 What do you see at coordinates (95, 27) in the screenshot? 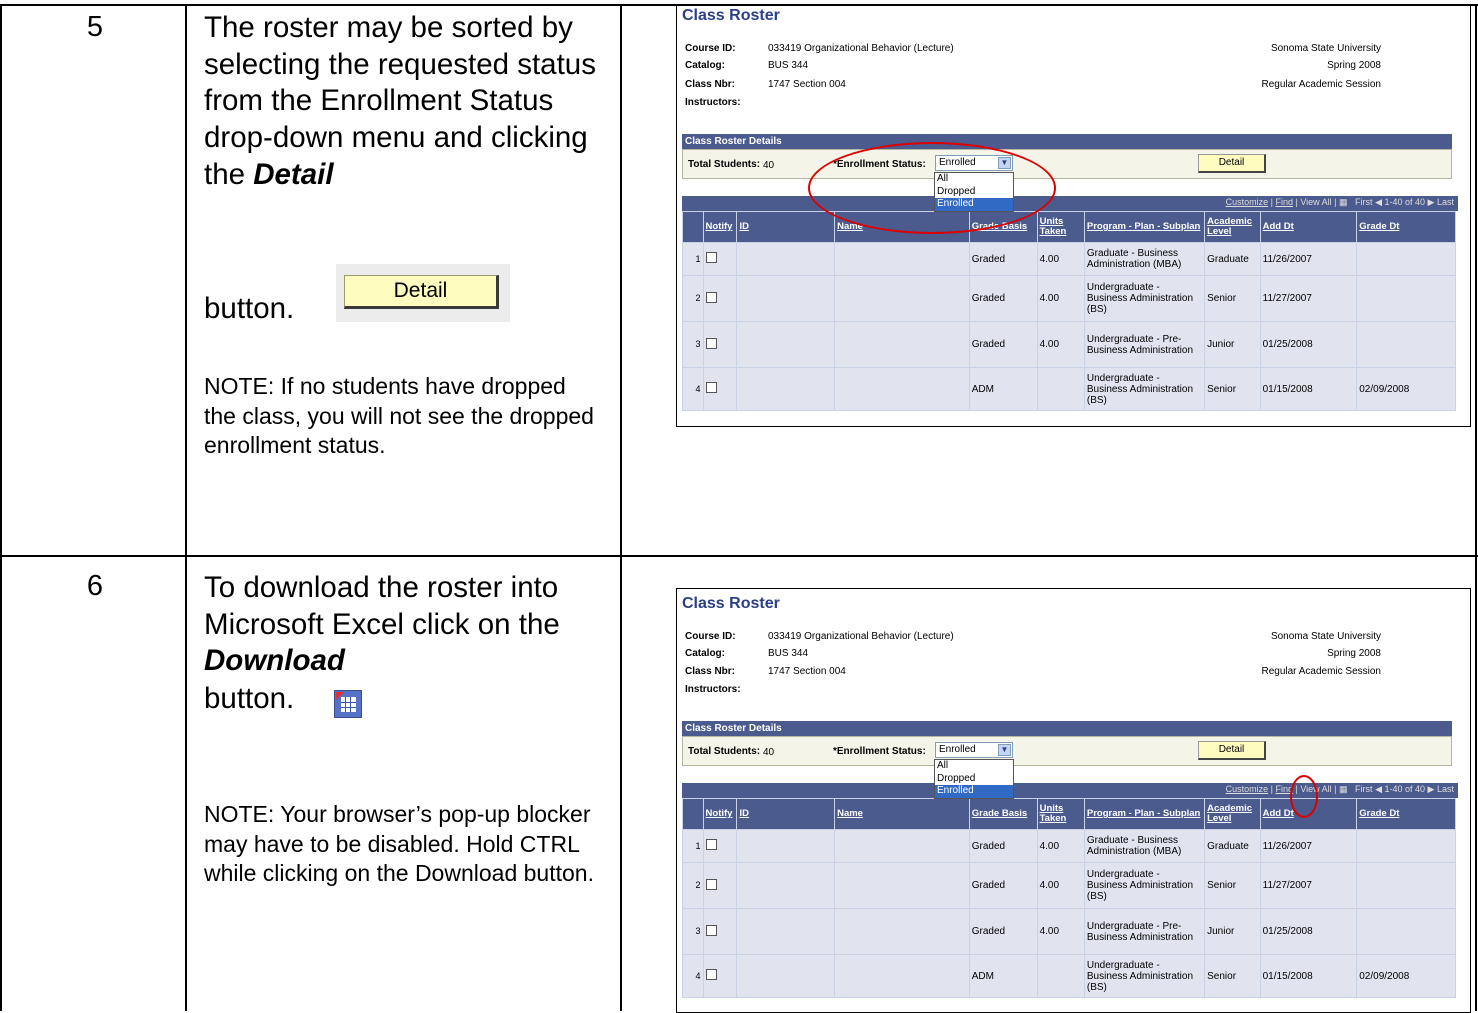
I see `step-number: 5` at bounding box center [95, 27].